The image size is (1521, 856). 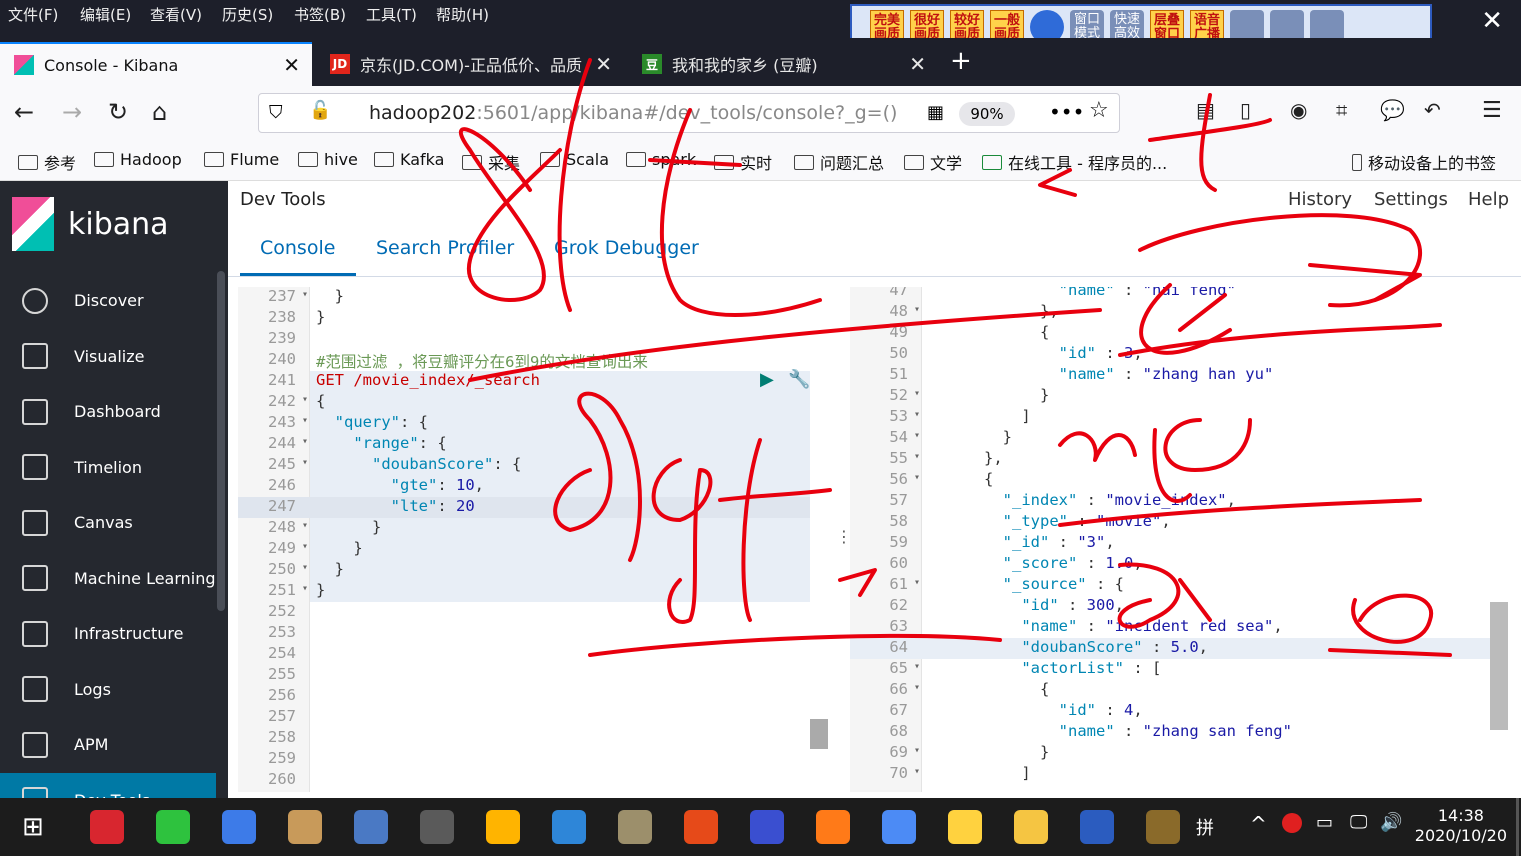 What do you see at coordinates (395, 506) in the screenshot?
I see `code-line: "lte": 20` at bounding box center [395, 506].